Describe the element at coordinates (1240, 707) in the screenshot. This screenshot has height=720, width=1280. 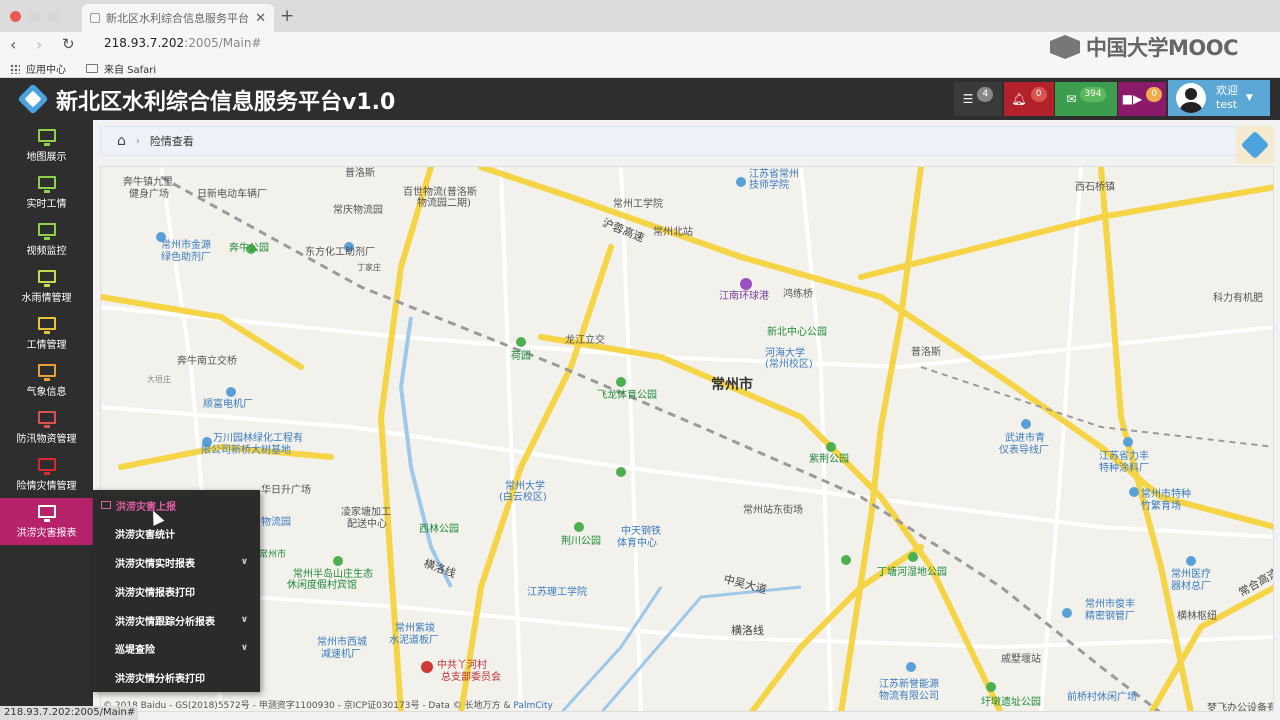
I see `map-label: 梦飞办公设备有` at that location.